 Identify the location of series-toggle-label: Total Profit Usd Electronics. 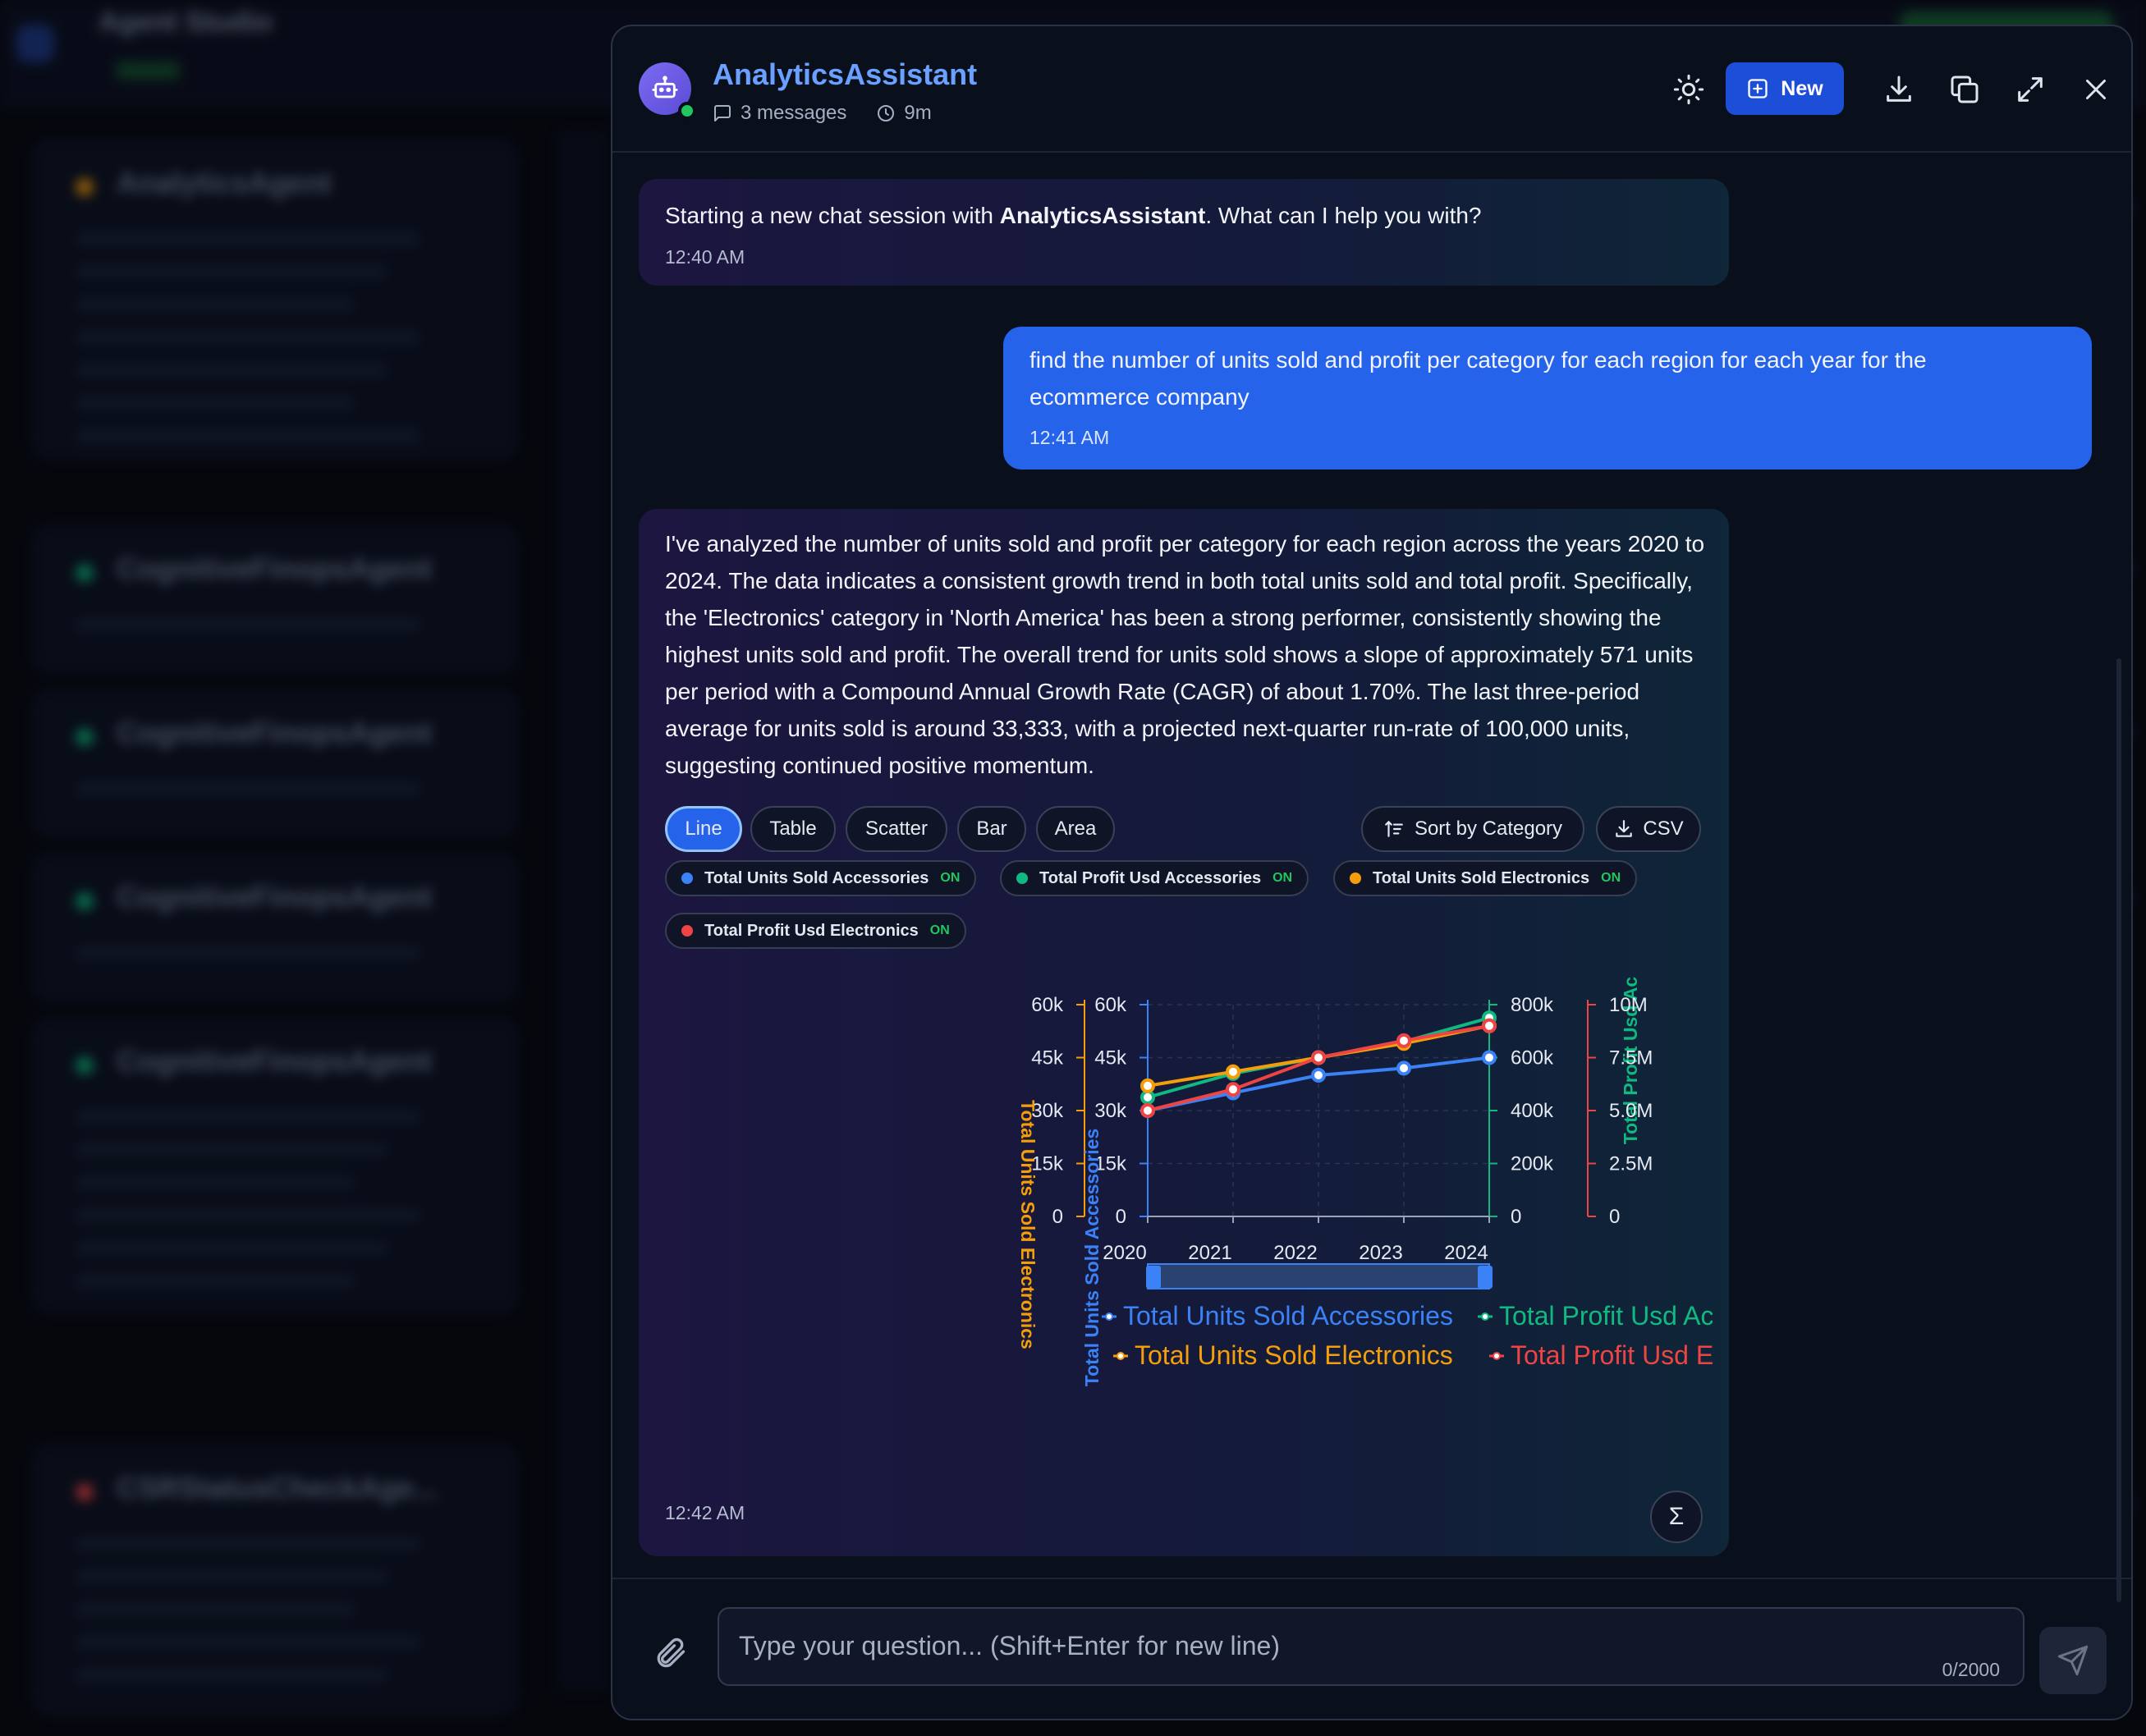
(811, 930).